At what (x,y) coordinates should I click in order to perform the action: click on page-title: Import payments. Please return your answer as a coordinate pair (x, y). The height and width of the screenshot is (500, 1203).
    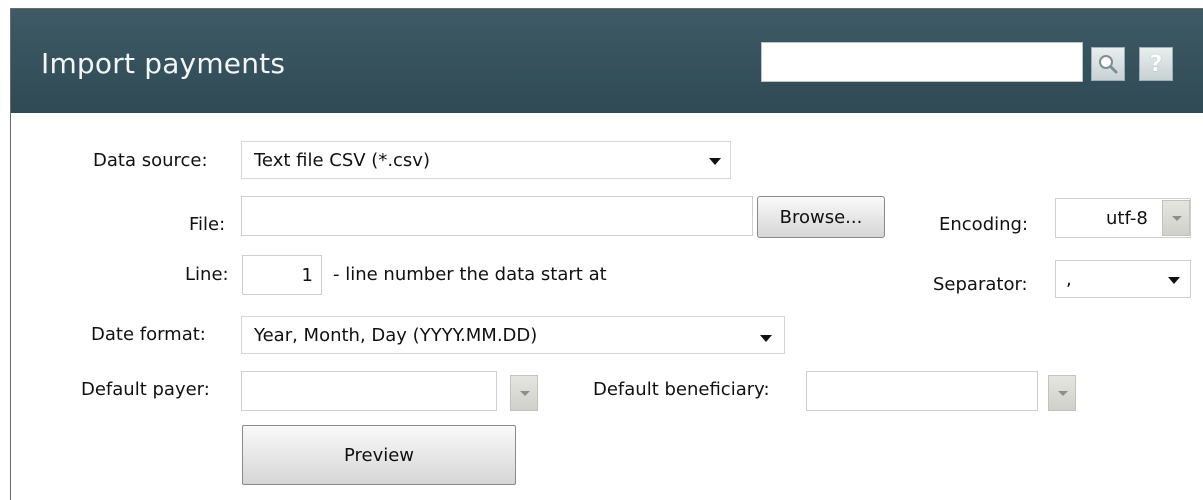
    Looking at the image, I should click on (163, 63).